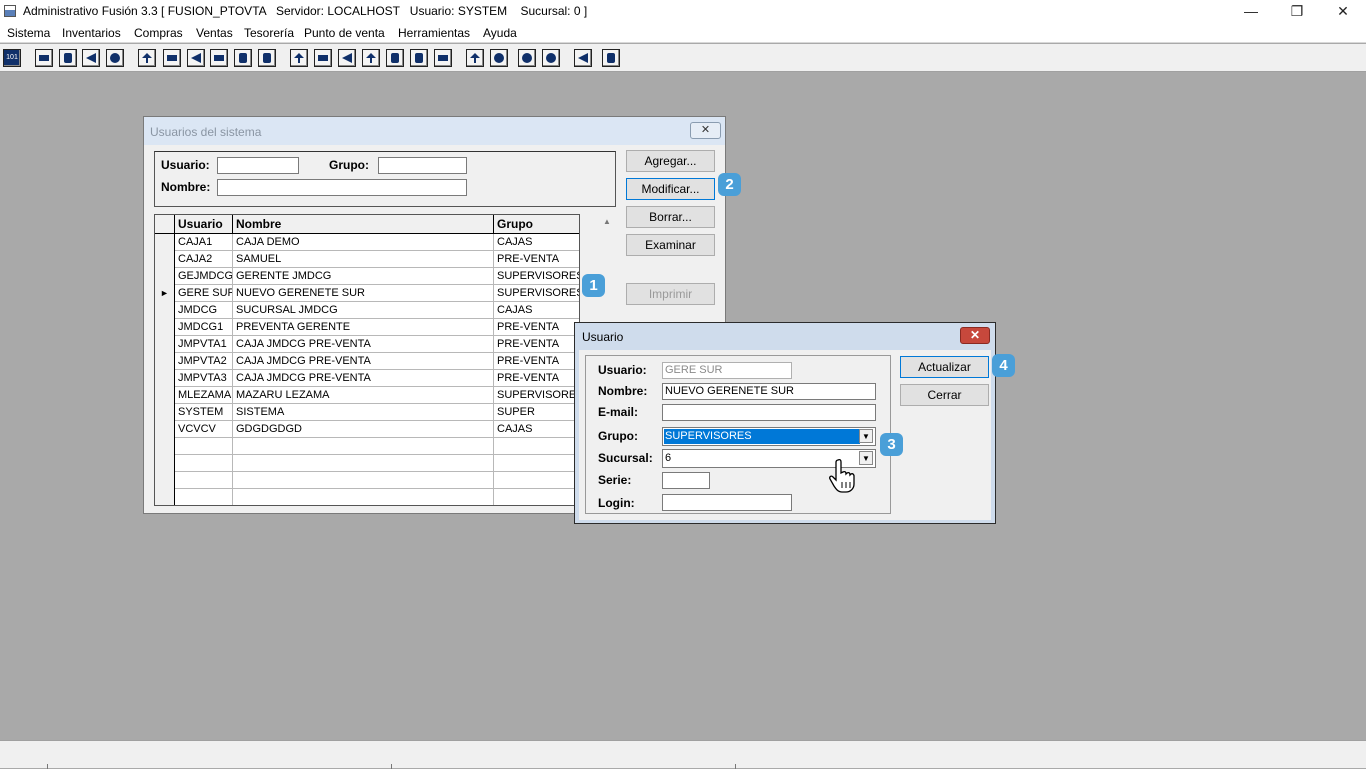  I want to click on cell-nombre: CAJA DEMO, so click(363, 242).